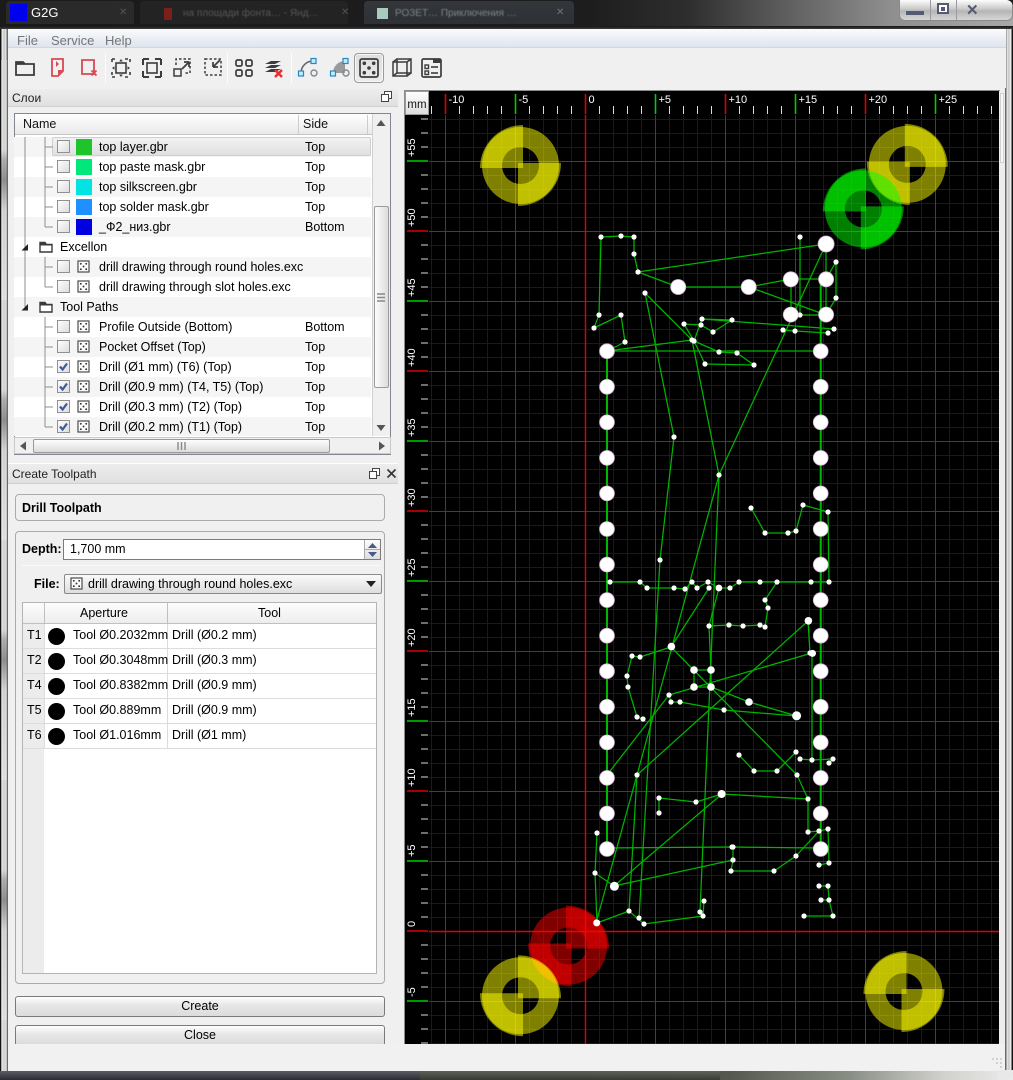 The height and width of the screenshot is (1080, 1013). Describe the element at coordinates (457, 100) in the screenshot. I see `svg-text: -10` at that location.